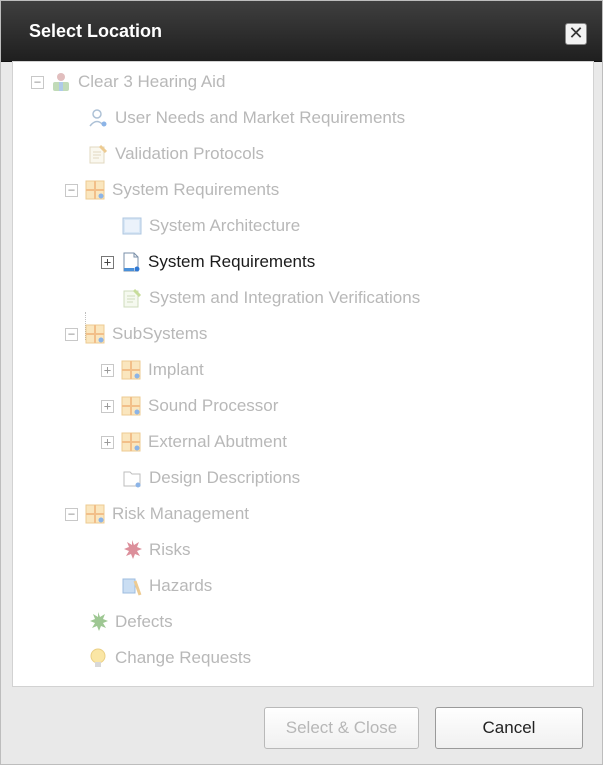 This screenshot has height=765, width=603. What do you see at coordinates (341, 728) in the screenshot?
I see `select-close-button: Select & Close` at bounding box center [341, 728].